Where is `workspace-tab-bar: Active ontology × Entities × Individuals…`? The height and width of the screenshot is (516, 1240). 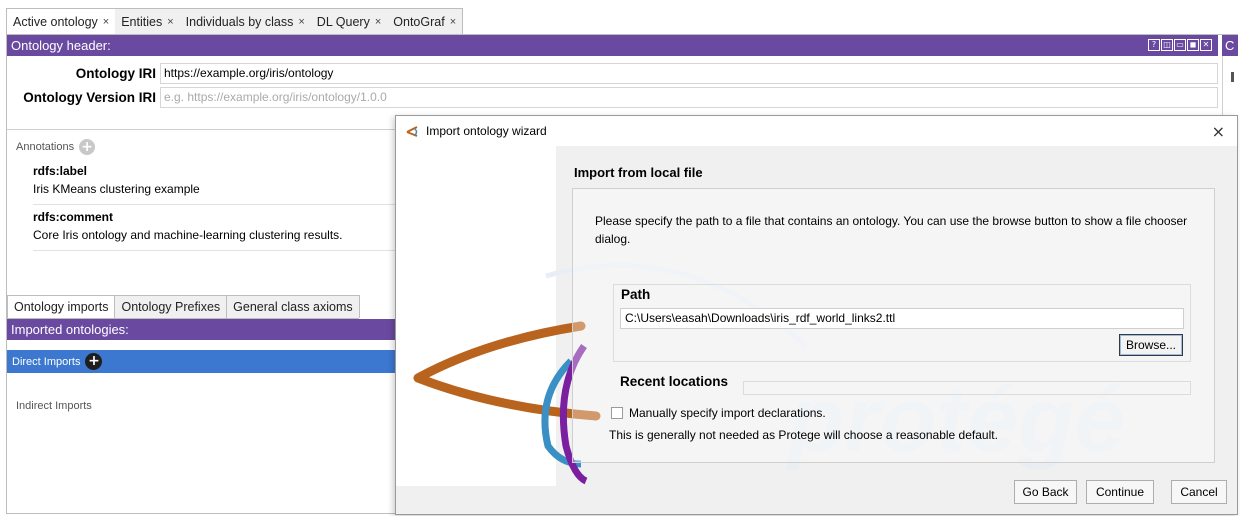
workspace-tab-bar: Active ontology × Entities × Individuals… is located at coordinates (620, 17).